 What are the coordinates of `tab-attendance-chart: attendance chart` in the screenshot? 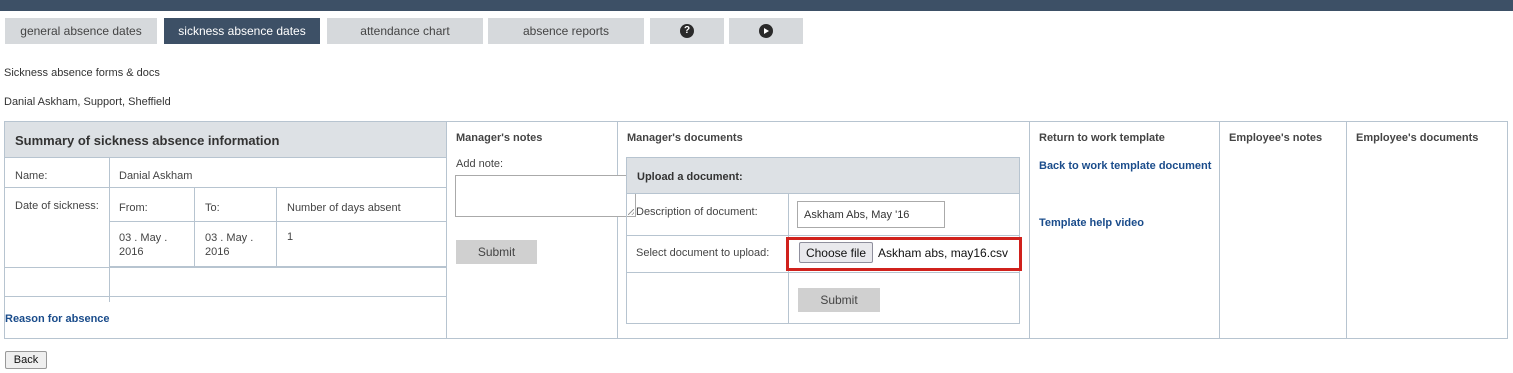 It's located at (405, 31).